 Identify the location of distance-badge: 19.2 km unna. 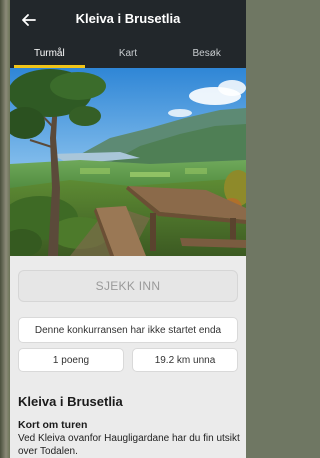
(185, 360).